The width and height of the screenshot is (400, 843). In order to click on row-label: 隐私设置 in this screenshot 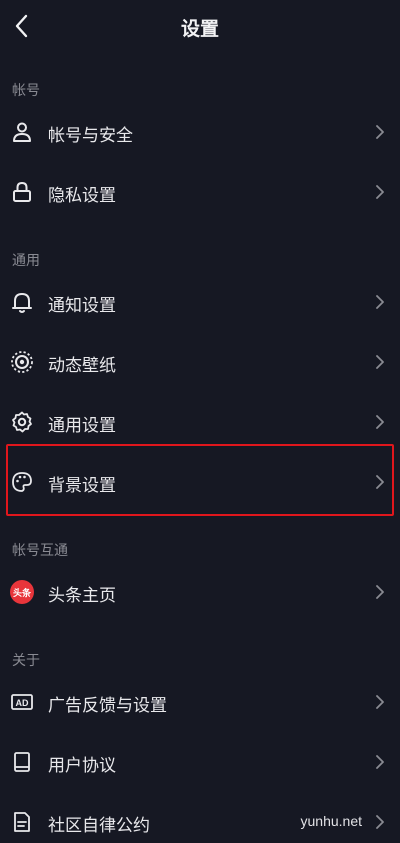, I will do `click(82, 196)`.